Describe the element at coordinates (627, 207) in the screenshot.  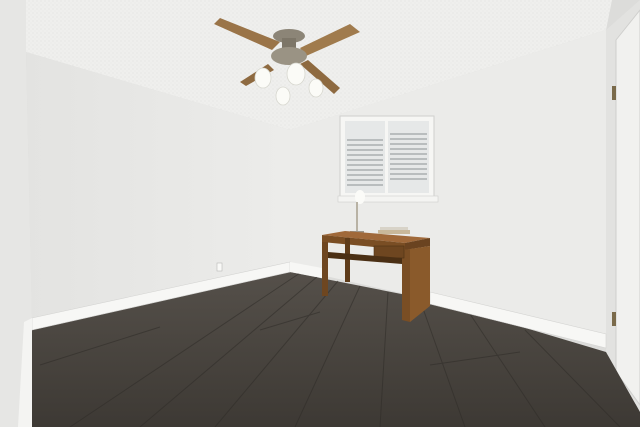
I see `door` at that location.